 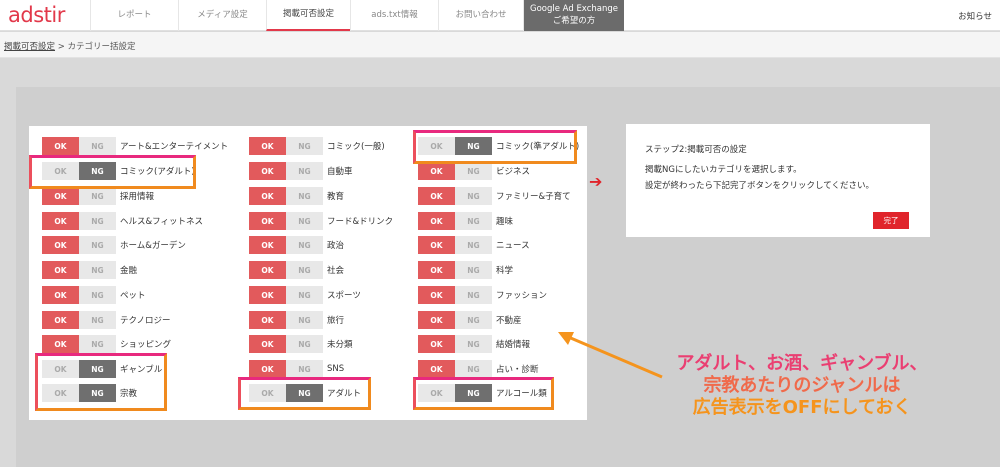 What do you see at coordinates (481, 15) in the screenshot?
I see `tab-contact: お問い合わせ` at bounding box center [481, 15].